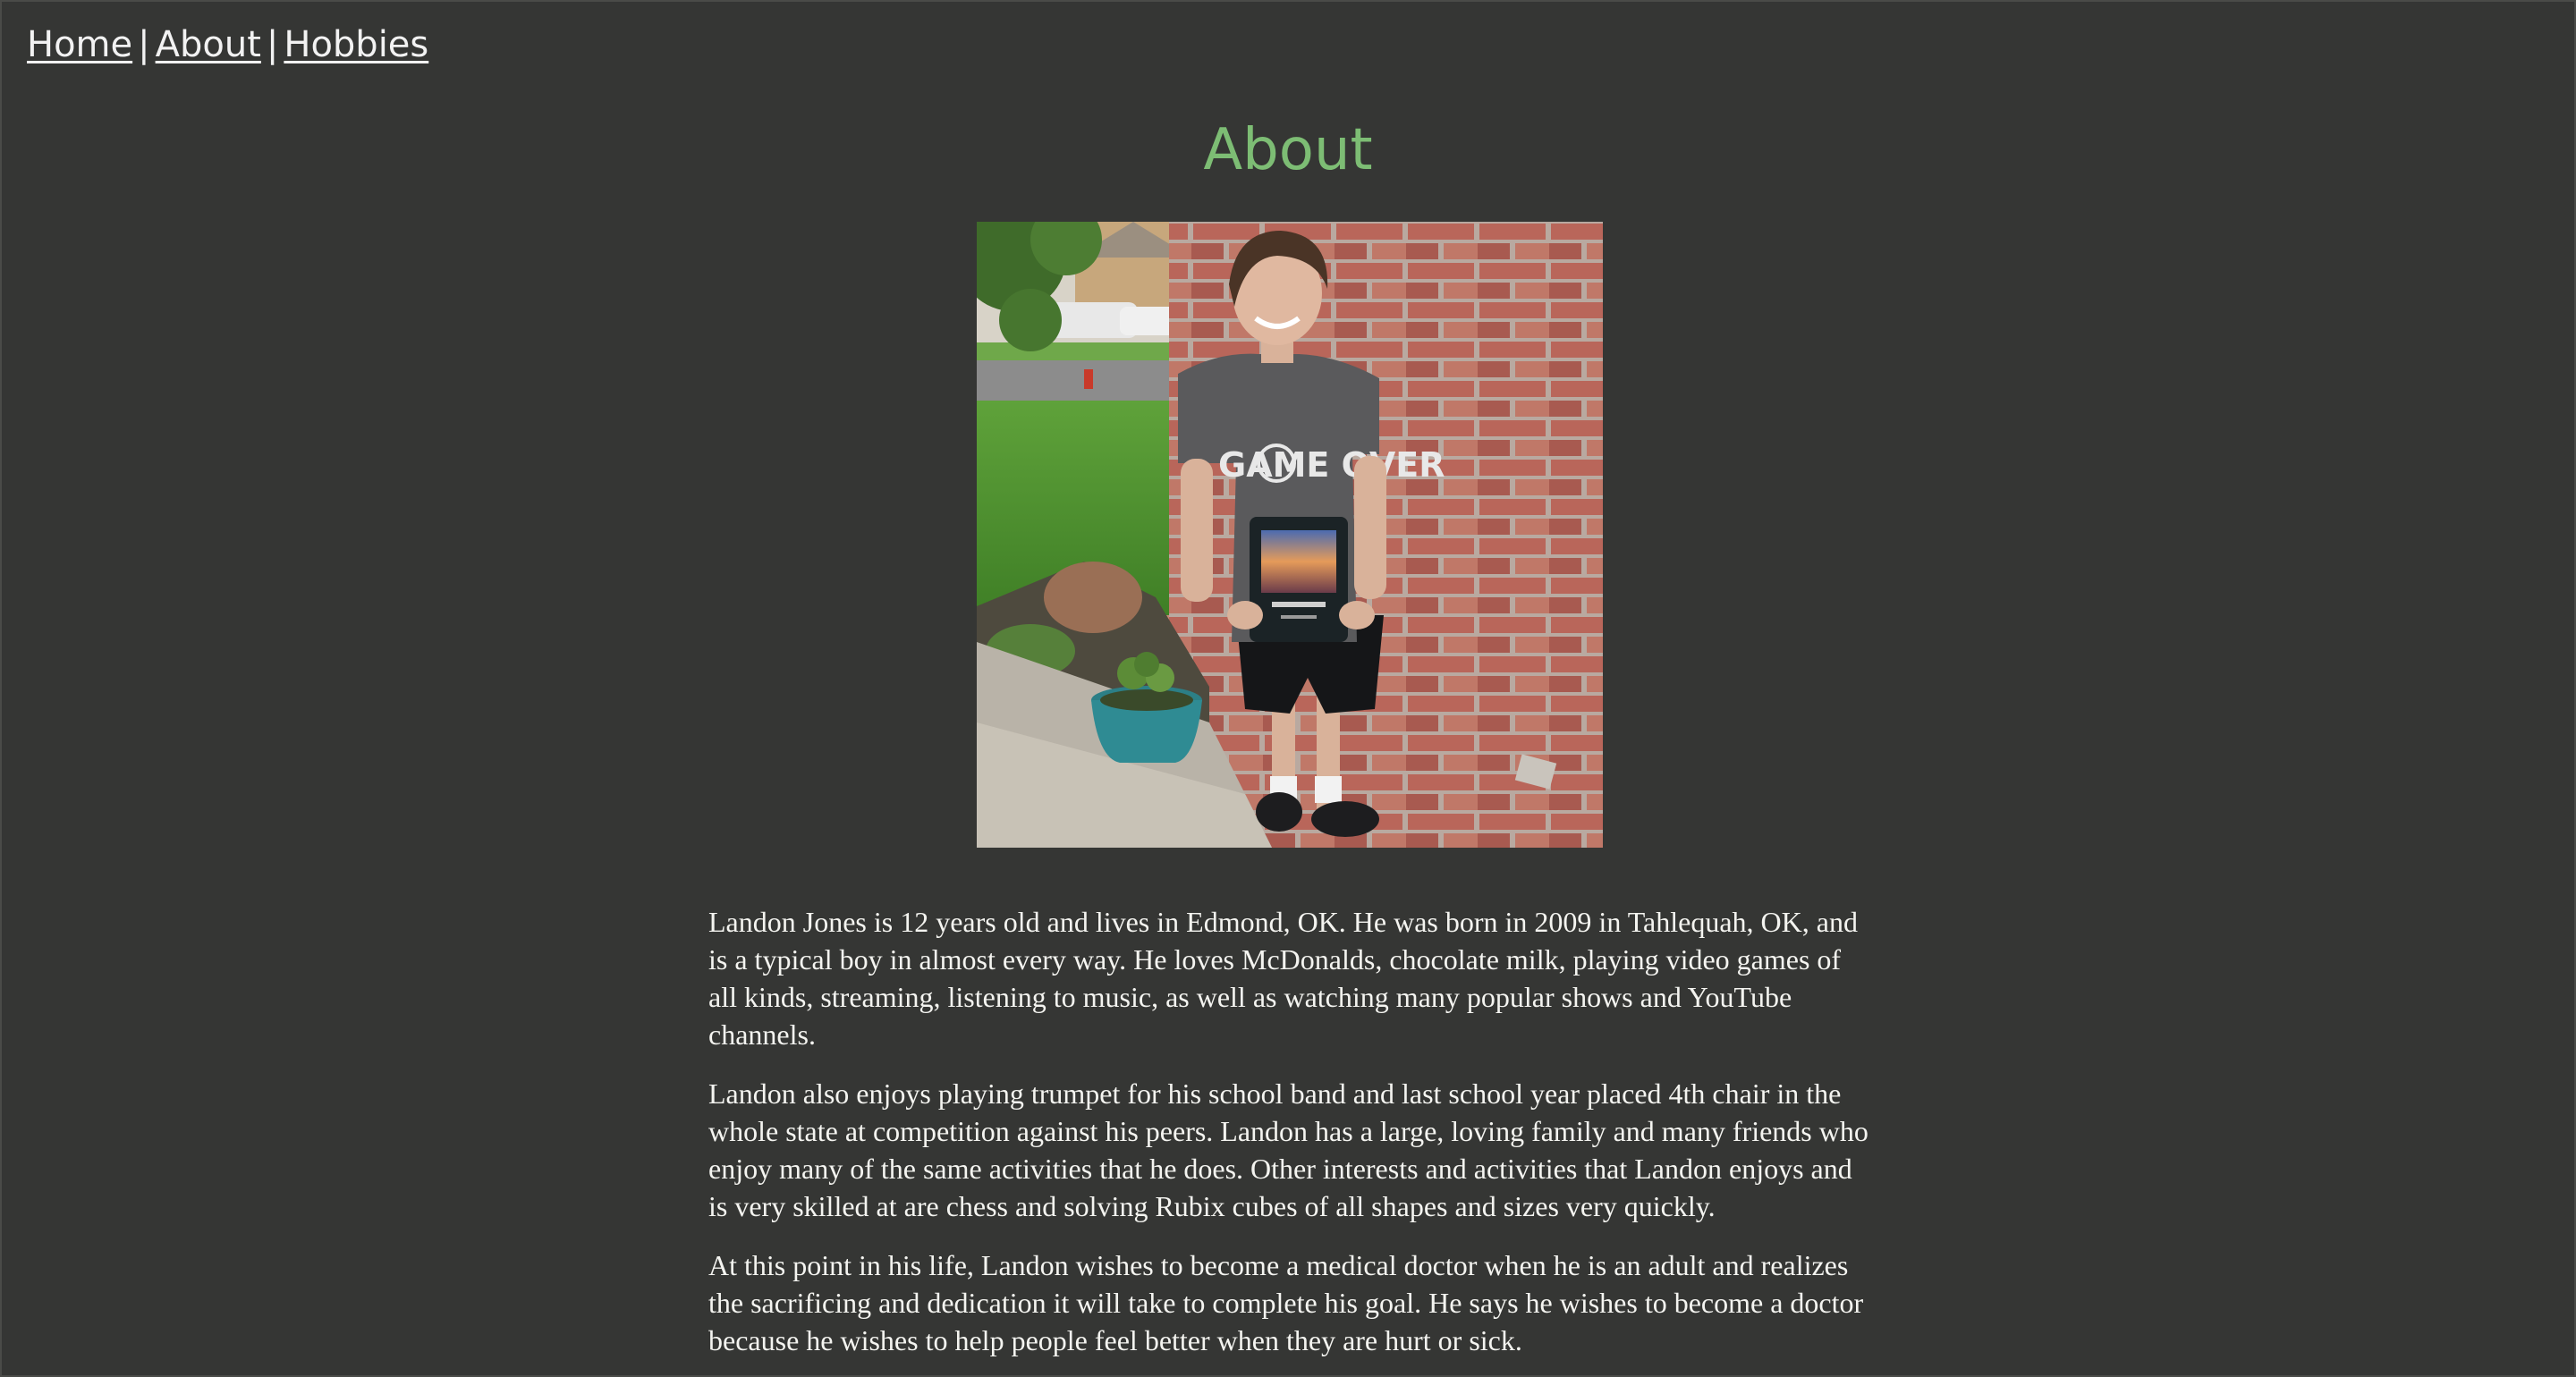  I want to click on top-nav: Home | About | Hobbies, so click(227, 45).